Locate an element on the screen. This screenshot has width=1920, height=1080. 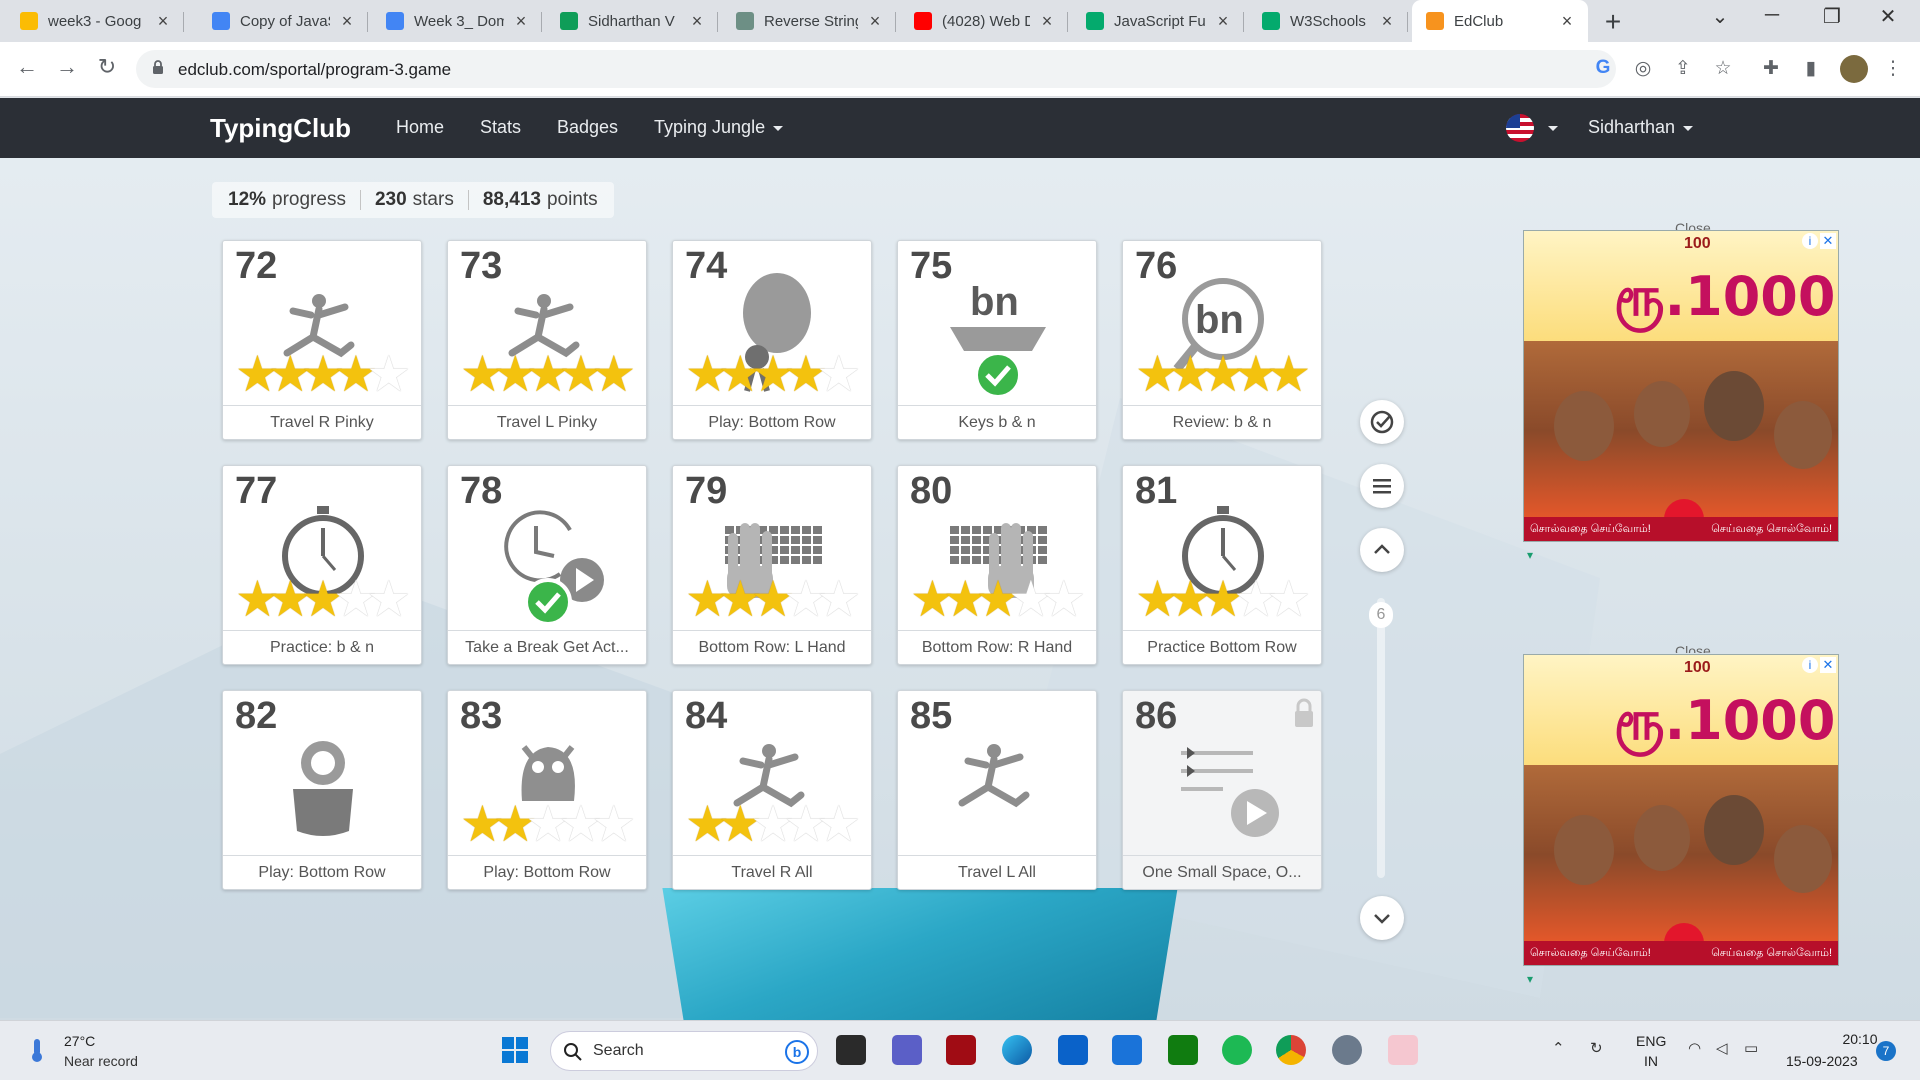
user-menu-dropdown: Sidharthan is located at coordinates (1641, 127).